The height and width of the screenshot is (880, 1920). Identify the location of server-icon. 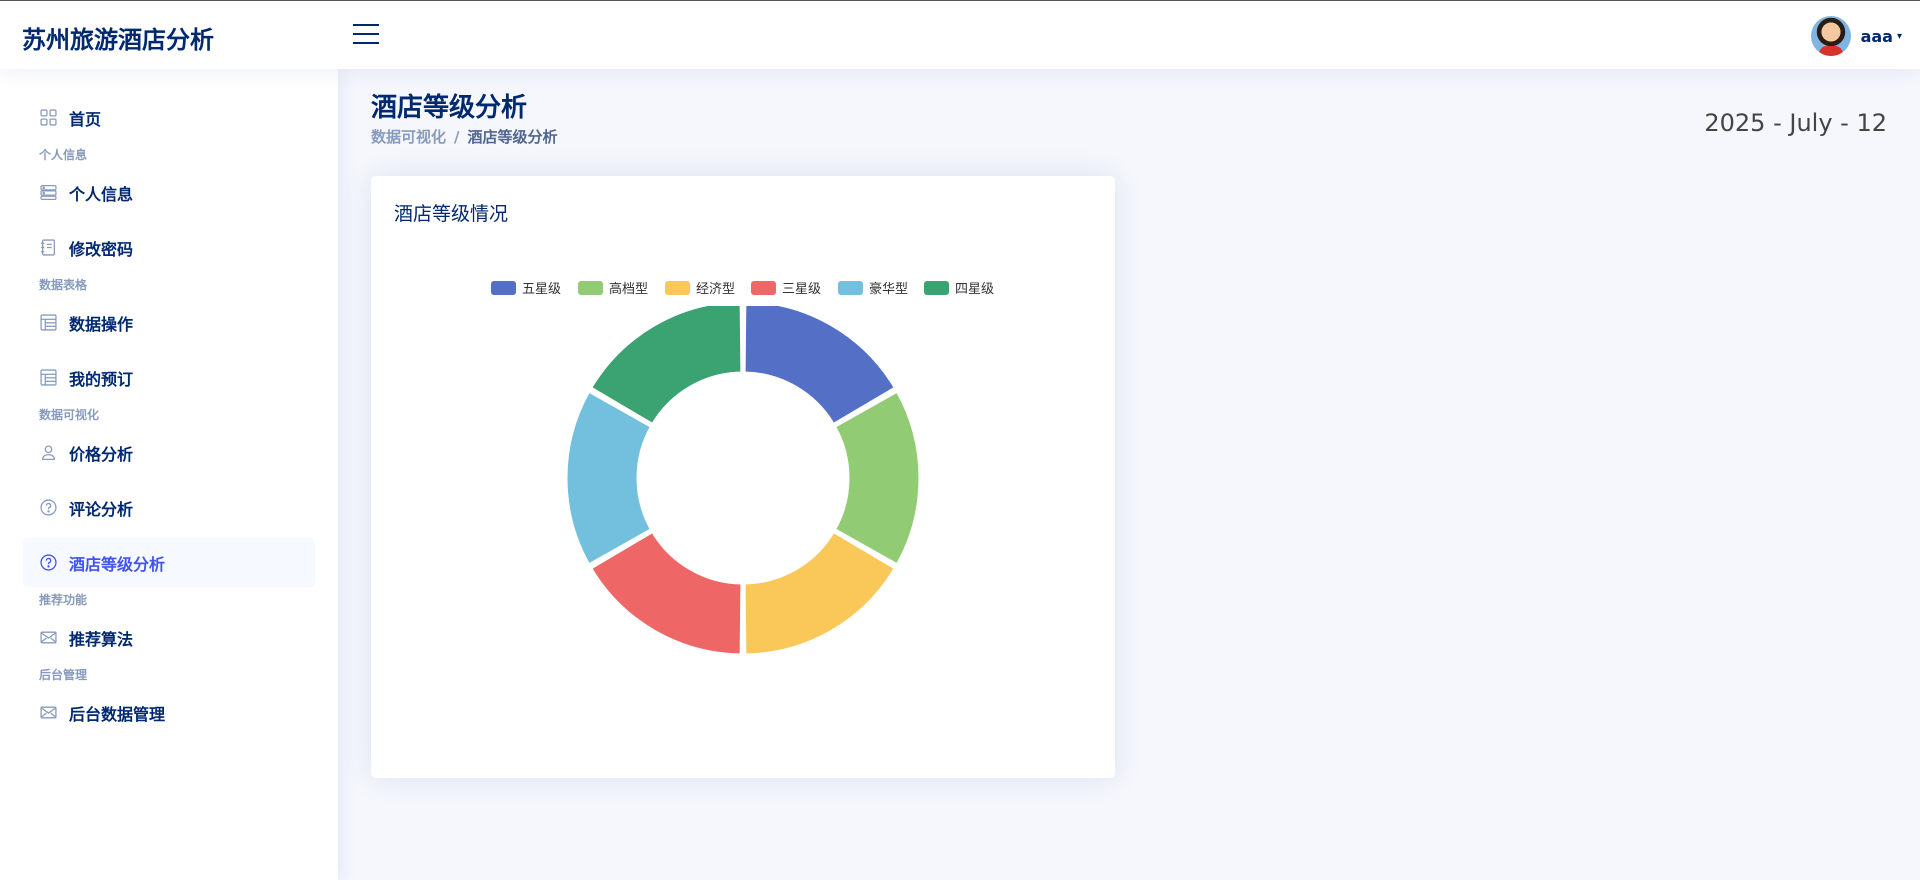
(48, 193).